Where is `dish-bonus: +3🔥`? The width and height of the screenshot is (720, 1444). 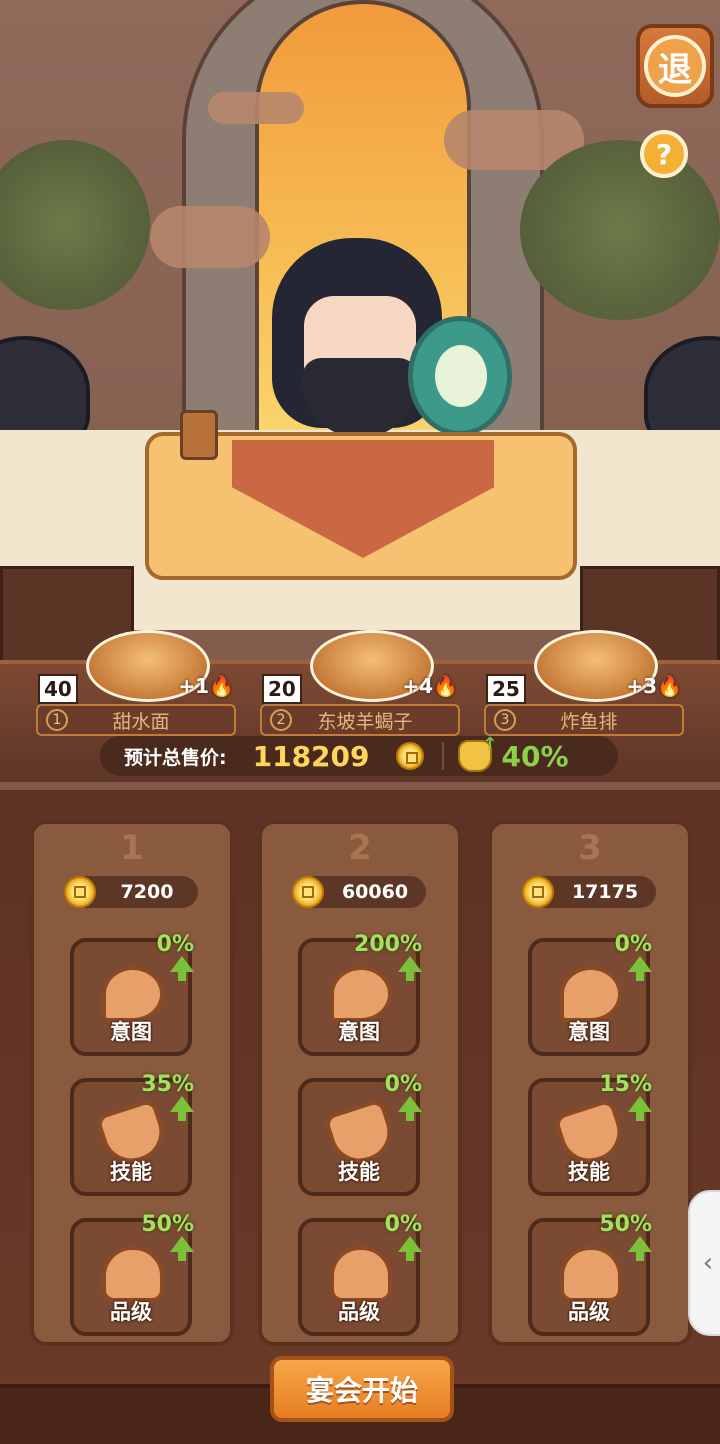 dish-bonus: +3🔥 is located at coordinates (654, 686).